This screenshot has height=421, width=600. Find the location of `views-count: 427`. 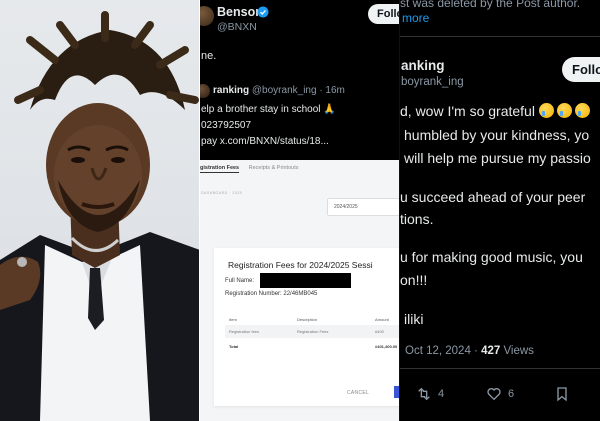

views-count: 427 is located at coordinates (491, 351).